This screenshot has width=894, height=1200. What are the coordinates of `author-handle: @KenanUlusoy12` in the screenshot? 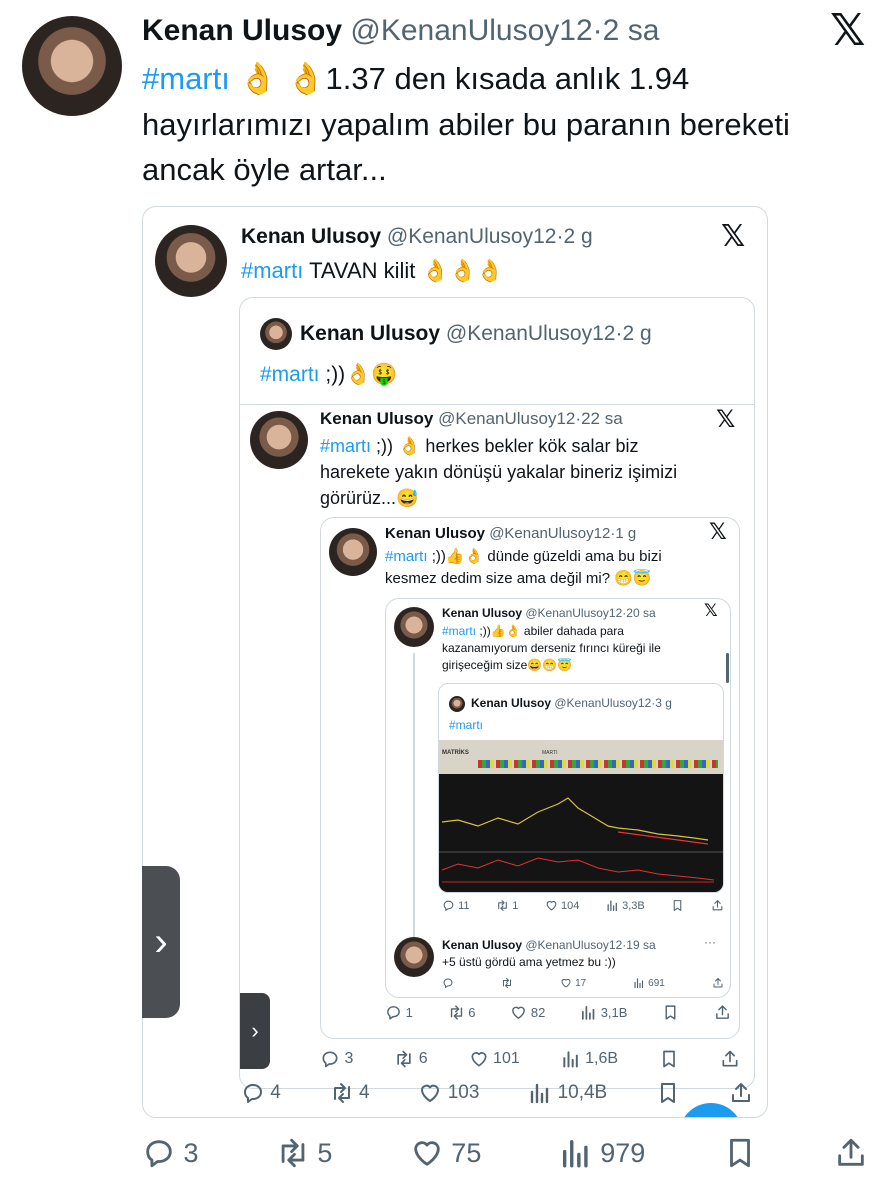 It's located at (471, 30).